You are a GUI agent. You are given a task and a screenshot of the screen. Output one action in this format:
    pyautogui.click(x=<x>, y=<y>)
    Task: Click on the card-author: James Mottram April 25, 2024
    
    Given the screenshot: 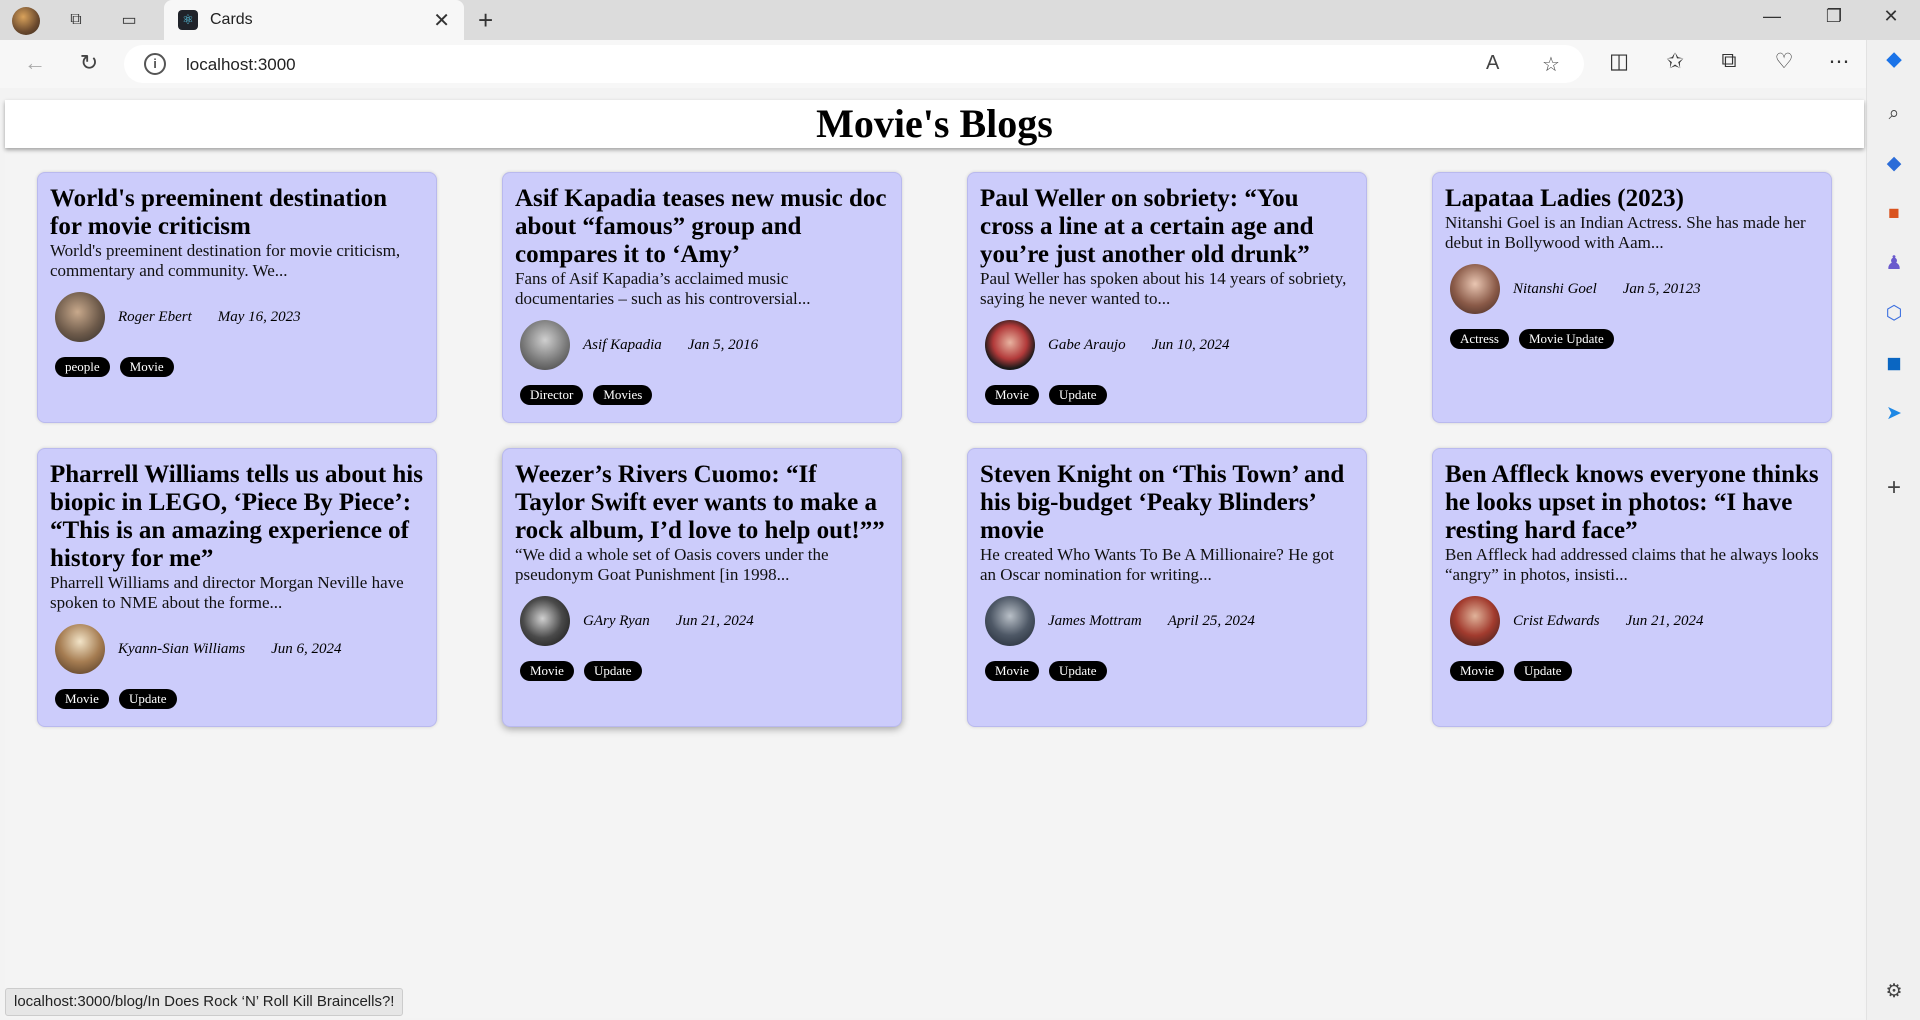 What is the action you would take?
    pyautogui.click(x=1167, y=621)
    